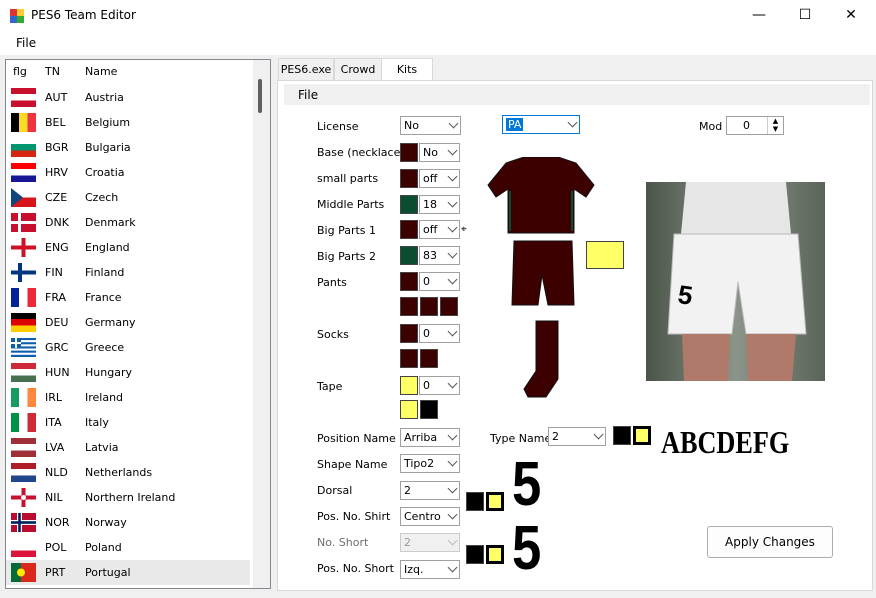 Image resolution: width=876 pixels, height=598 pixels. Describe the element at coordinates (17, 16) in the screenshot. I see `app-icon` at that location.